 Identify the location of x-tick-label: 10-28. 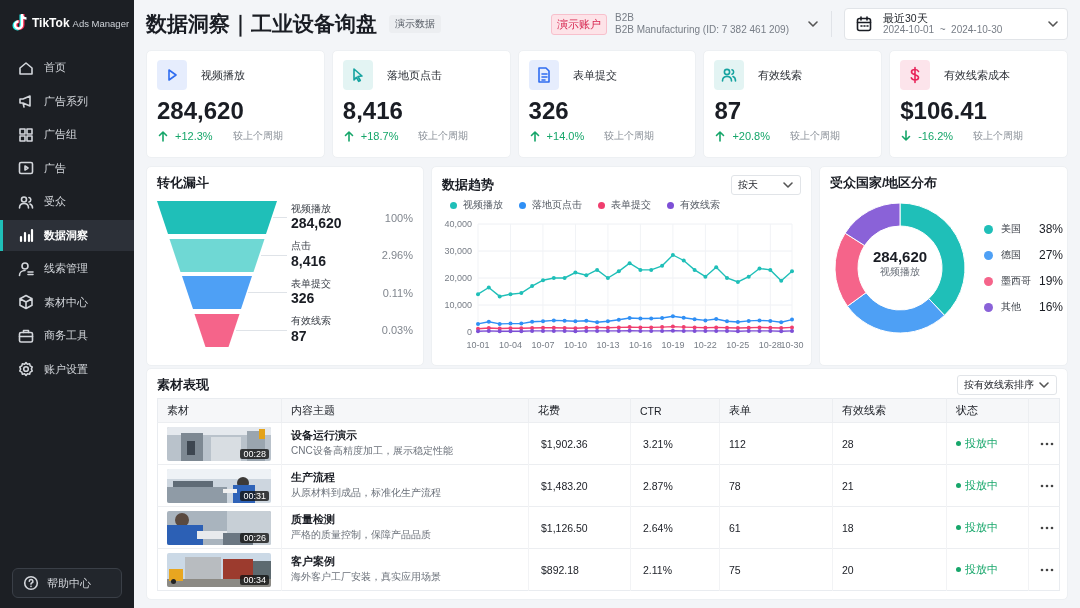
(770, 345).